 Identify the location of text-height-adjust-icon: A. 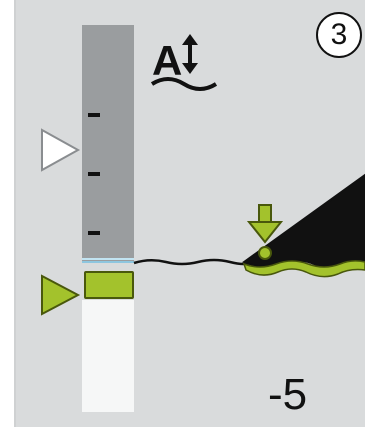
(184, 62).